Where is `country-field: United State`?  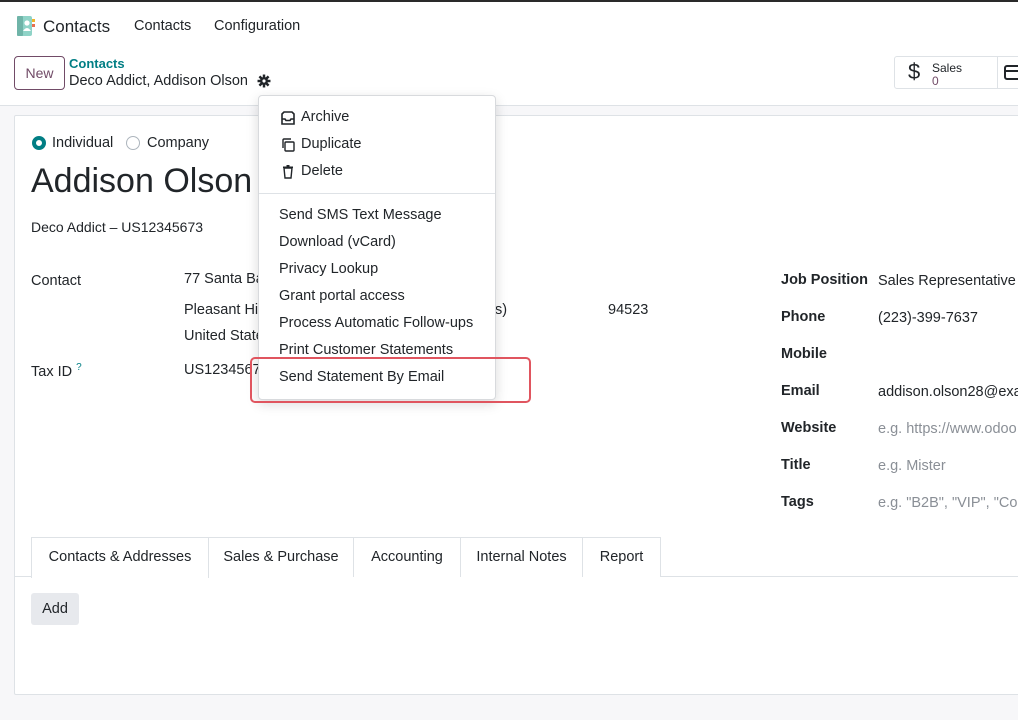 country-field: United State is located at coordinates (224, 336).